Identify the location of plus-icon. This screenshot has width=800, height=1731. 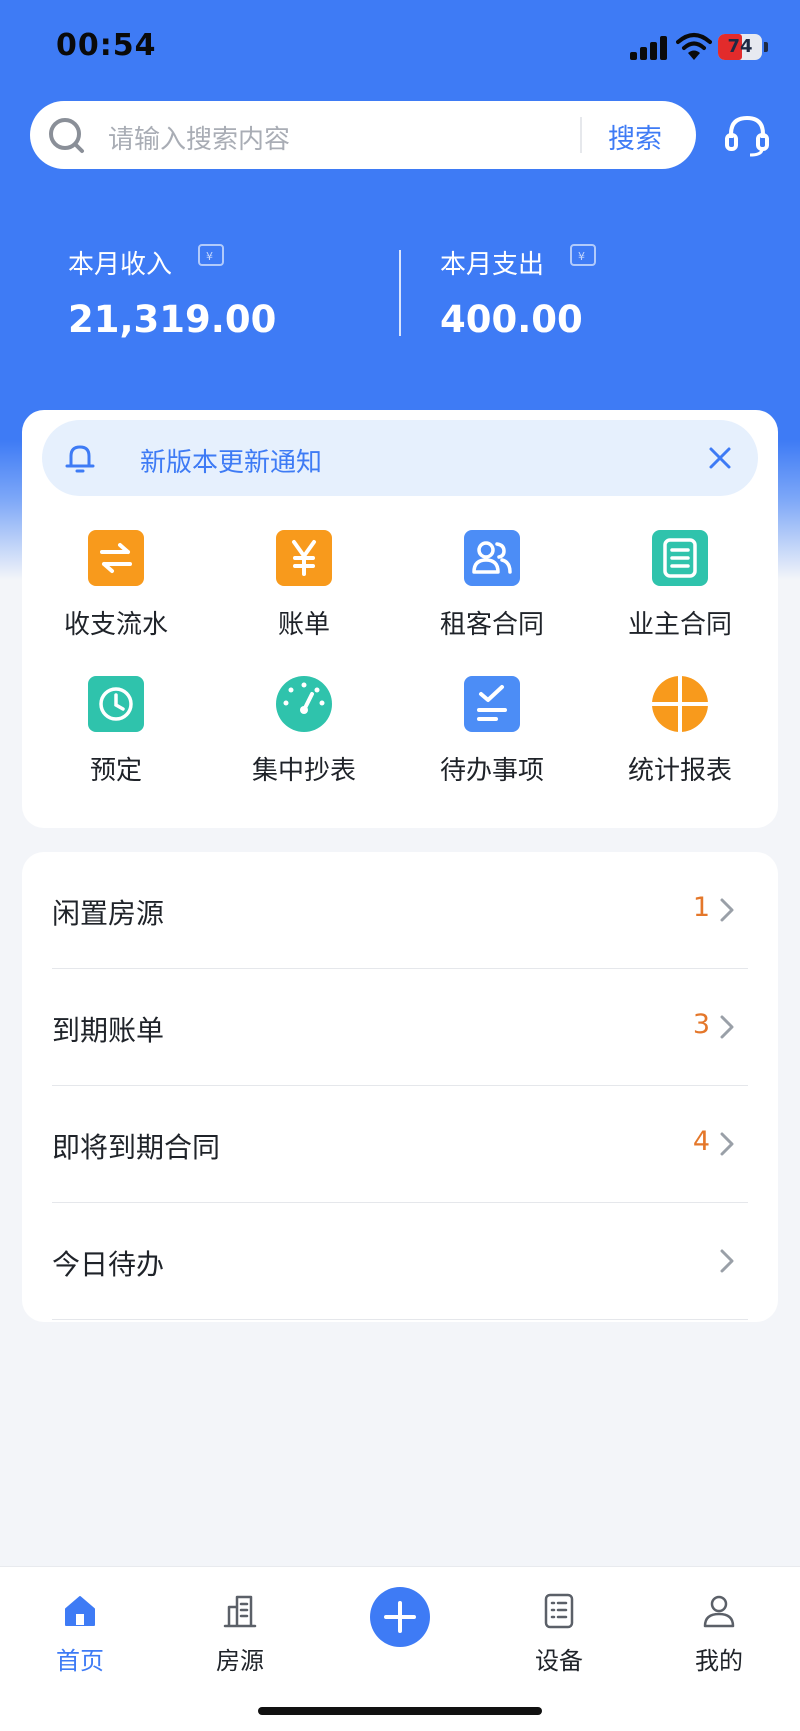
(400, 1617).